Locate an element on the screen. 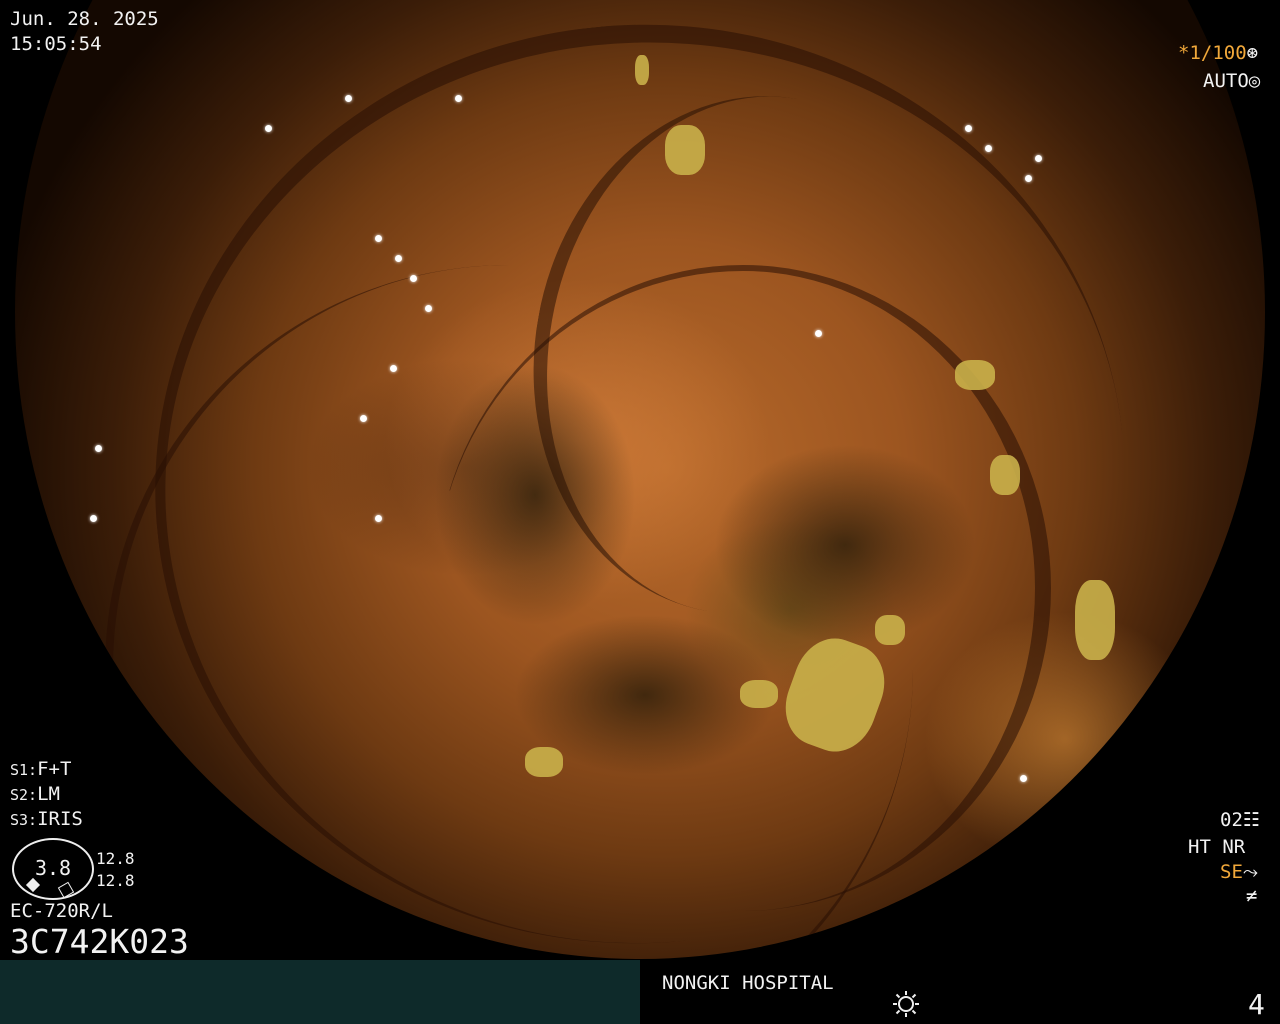 This screenshot has width=1280, height=1024. shutter-readout: *1/100⊛ is located at coordinates (1218, 53).